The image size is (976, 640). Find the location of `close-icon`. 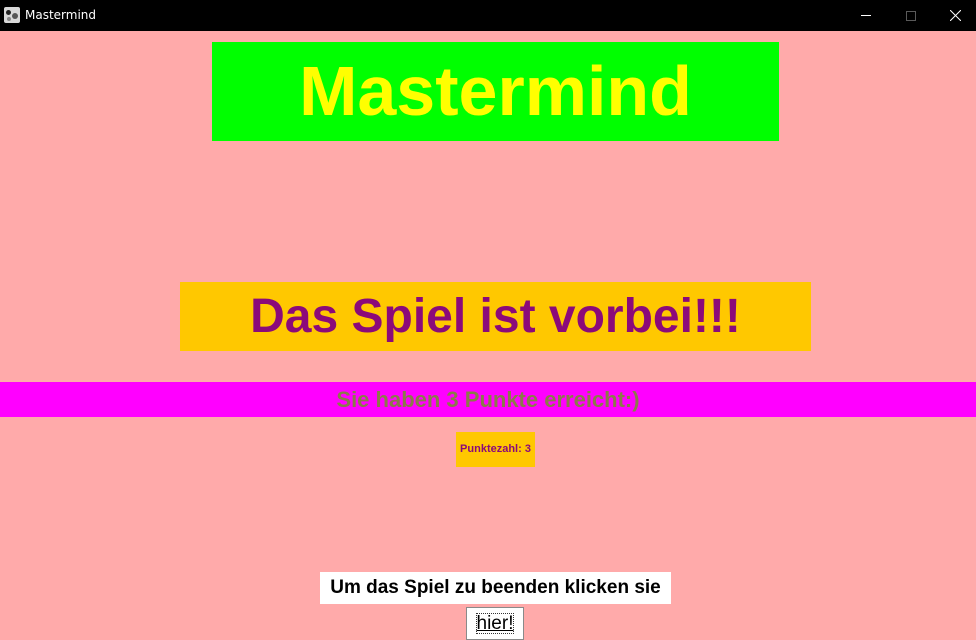

close-icon is located at coordinates (955, 15).